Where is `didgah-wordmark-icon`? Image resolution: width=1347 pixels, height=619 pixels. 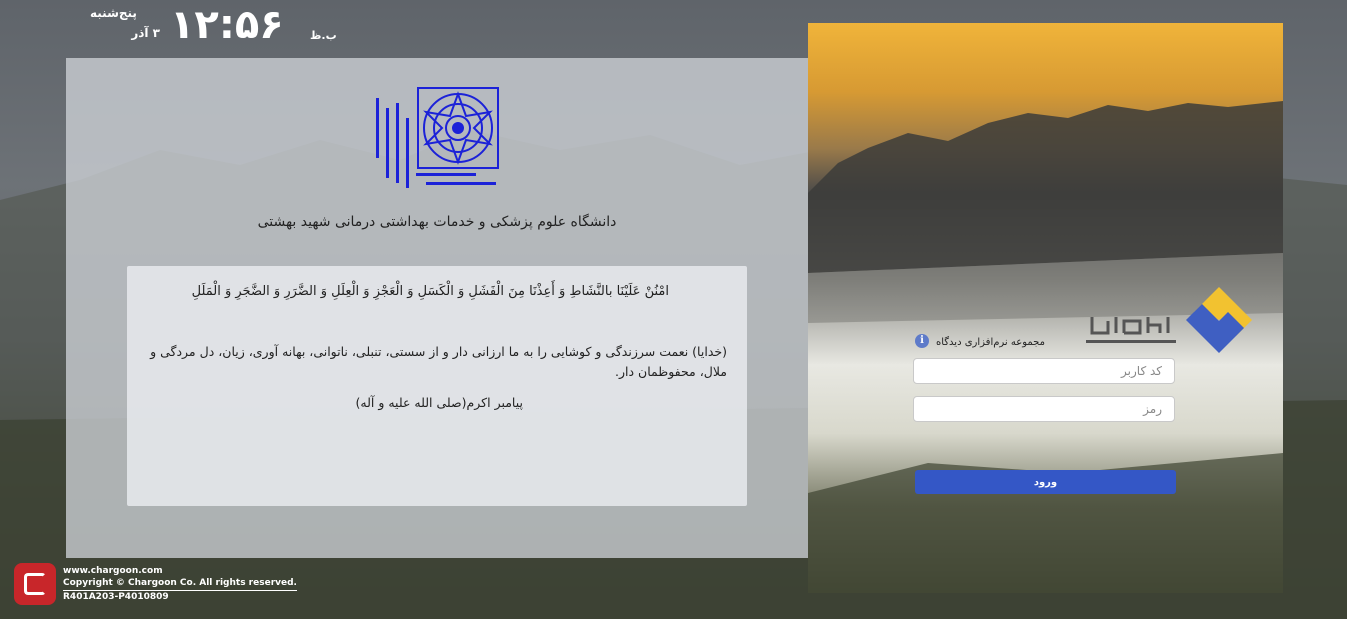 didgah-wordmark-icon is located at coordinates (1131, 330).